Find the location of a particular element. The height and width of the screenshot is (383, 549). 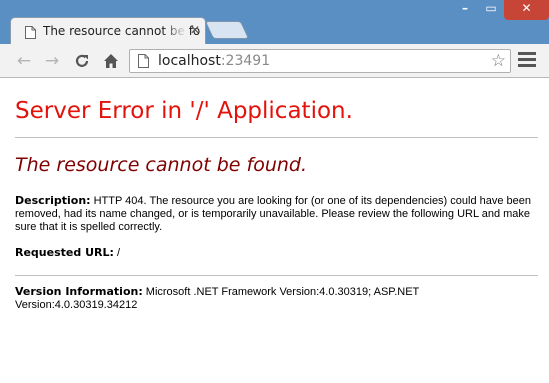

url-host: localhost is located at coordinates (189, 61).